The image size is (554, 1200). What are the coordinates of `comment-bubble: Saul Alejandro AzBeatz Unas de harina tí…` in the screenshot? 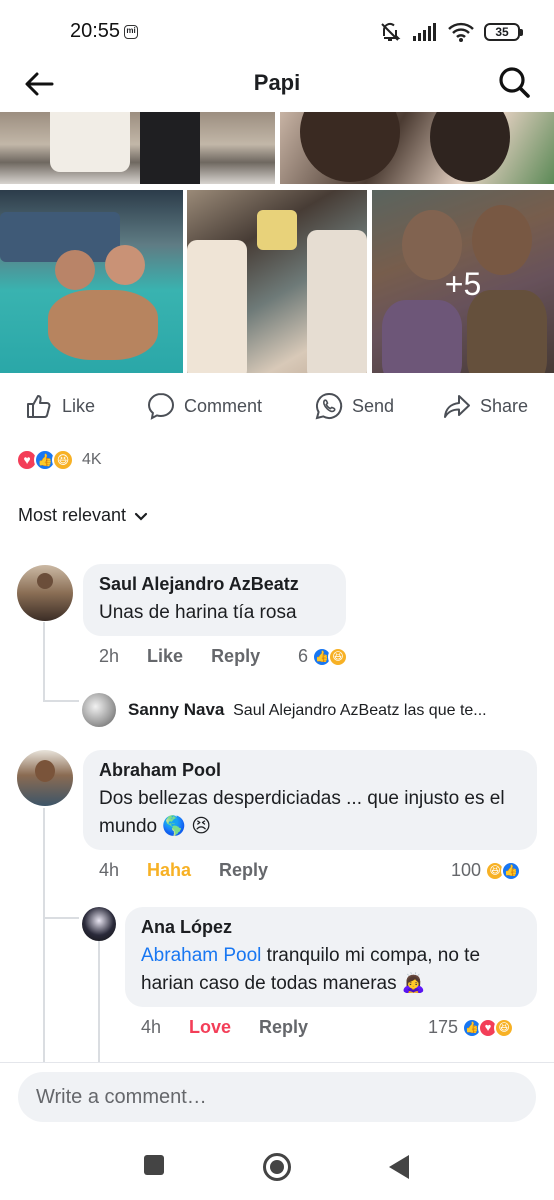 It's located at (214, 600).